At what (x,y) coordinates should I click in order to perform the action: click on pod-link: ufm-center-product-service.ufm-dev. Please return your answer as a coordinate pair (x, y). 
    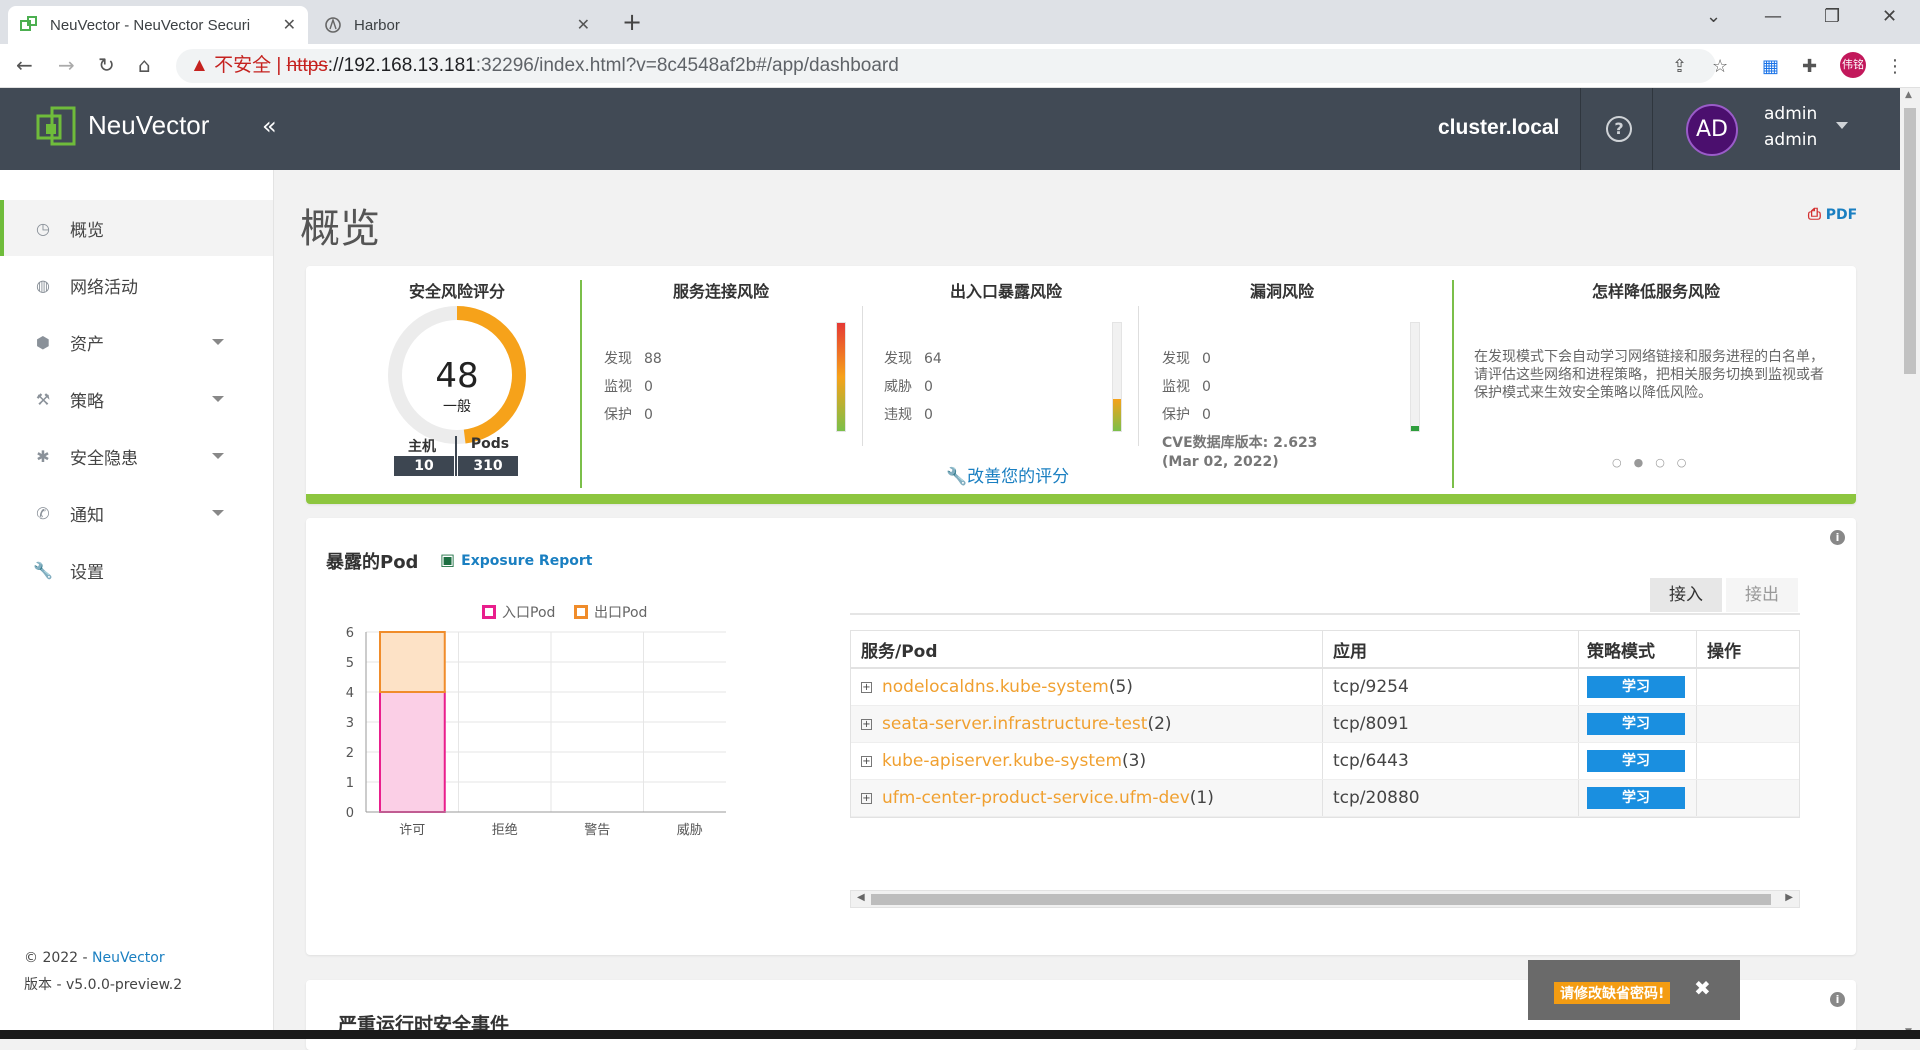
    Looking at the image, I should click on (1036, 798).